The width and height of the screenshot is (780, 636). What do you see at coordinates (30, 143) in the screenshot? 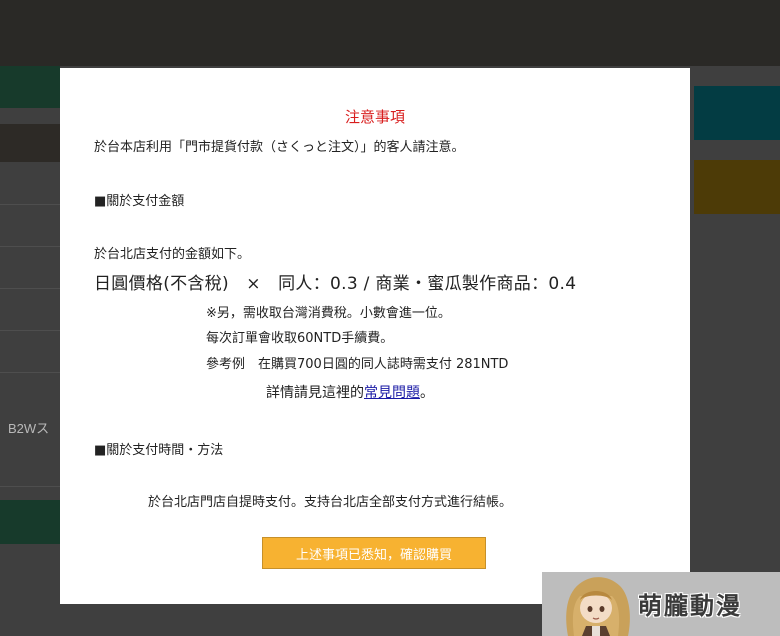
I see `background-dark-band` at bounding box center [30, 143].